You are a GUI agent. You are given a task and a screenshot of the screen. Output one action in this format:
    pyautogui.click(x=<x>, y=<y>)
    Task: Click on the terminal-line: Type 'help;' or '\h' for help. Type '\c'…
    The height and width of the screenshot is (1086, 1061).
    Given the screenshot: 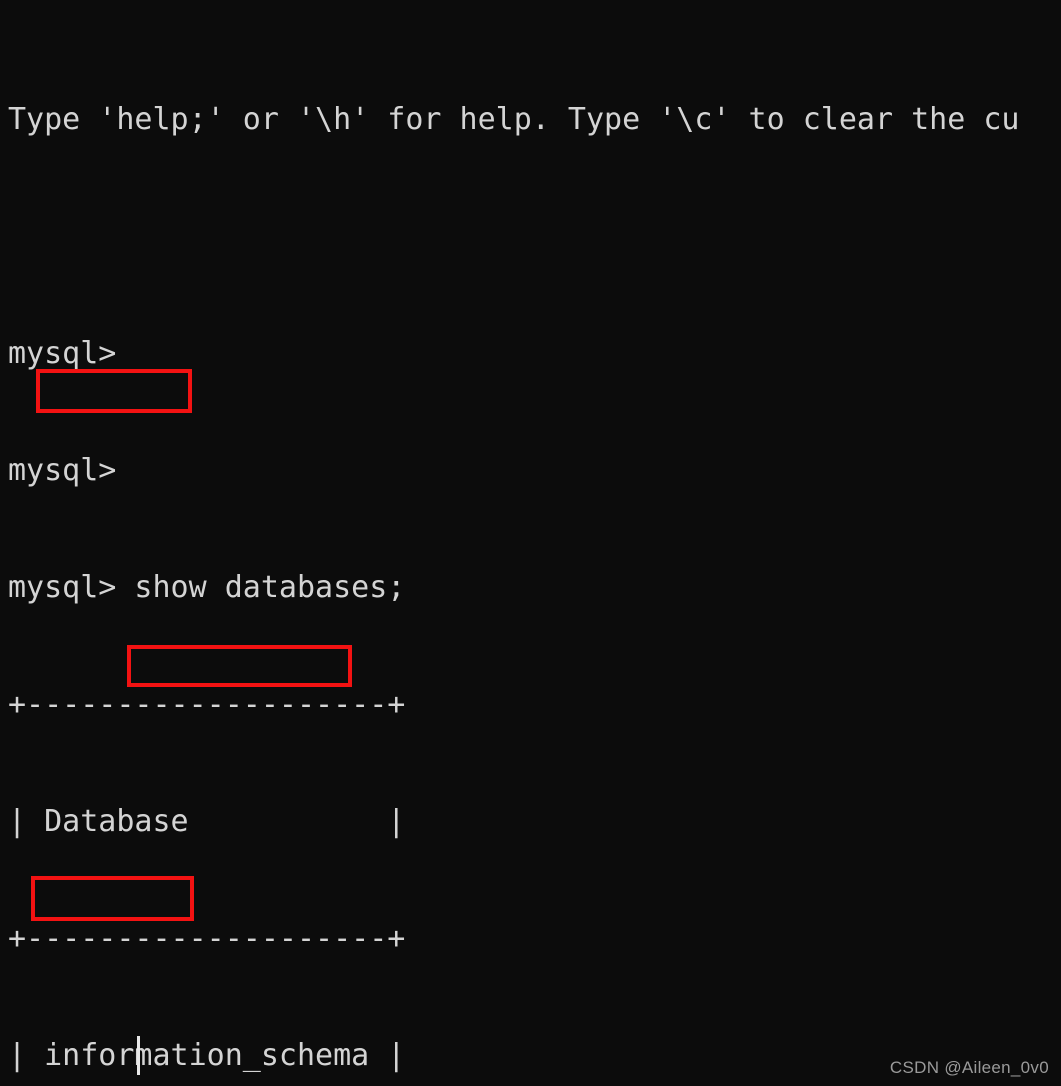 What is the action you would take?
    pyautogui.click(x=514, y=119)
    